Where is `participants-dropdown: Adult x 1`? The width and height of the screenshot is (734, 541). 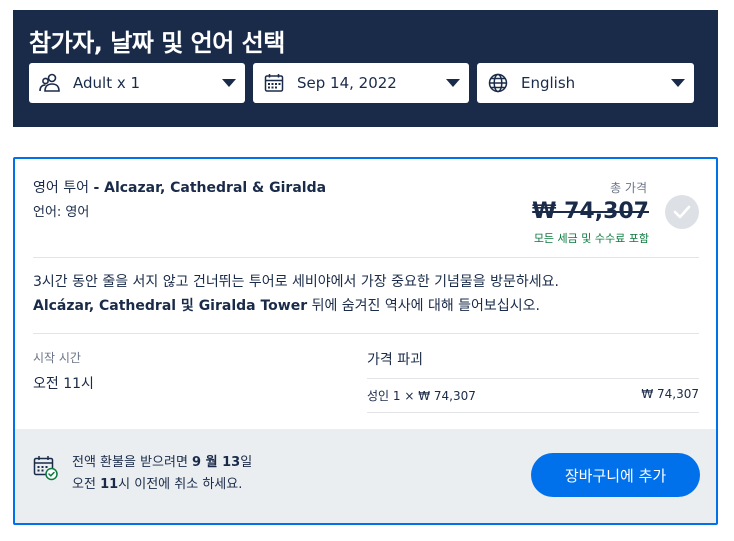
participants-dropdown: Adult x 1 is located at coordinates (137, 83).